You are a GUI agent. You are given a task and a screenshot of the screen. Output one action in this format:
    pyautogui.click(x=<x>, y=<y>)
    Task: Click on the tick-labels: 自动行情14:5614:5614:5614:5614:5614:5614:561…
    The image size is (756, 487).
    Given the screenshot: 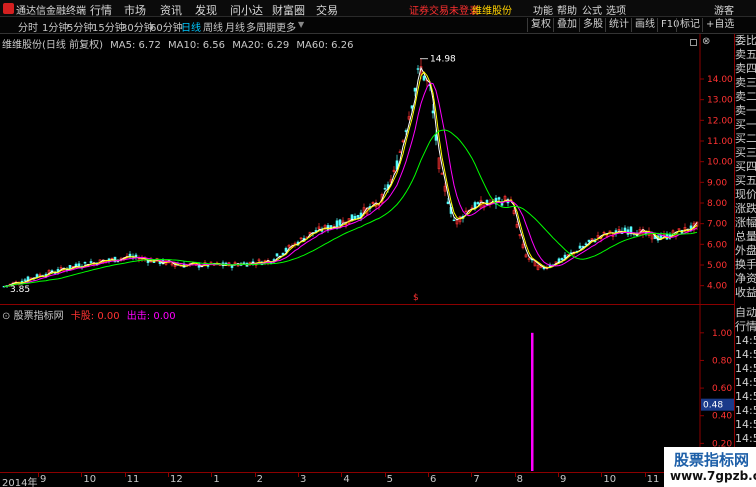 What is the action you would take?
    pyautogui.click(x=745, y=383)
    